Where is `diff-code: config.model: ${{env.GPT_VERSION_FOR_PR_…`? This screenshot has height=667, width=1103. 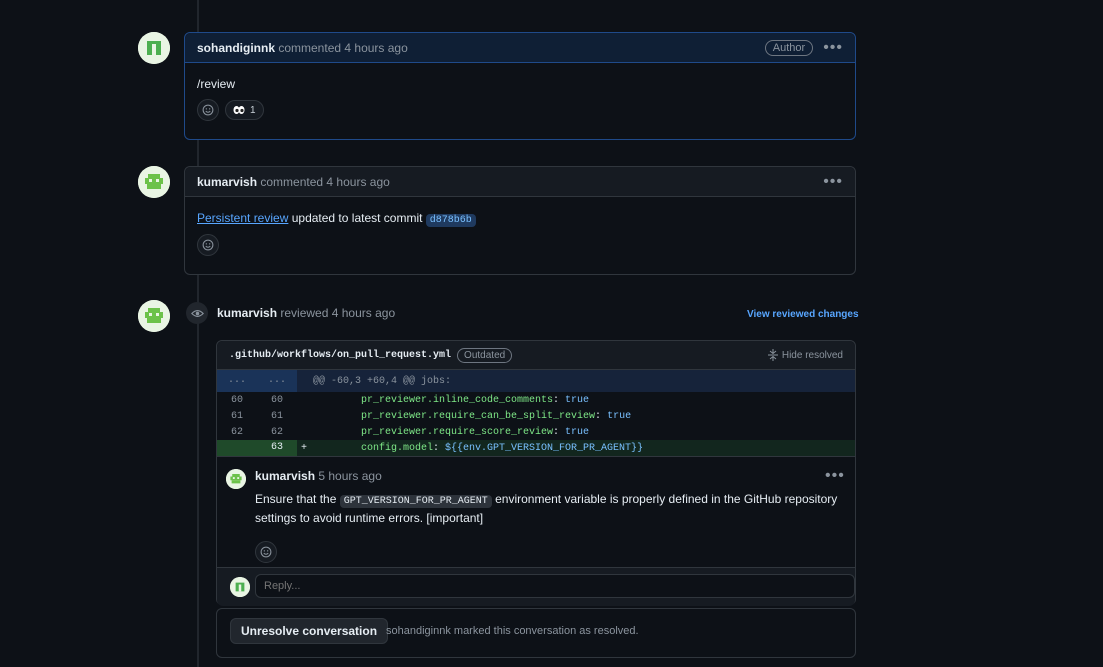 diff-code: config.model: ${{env.GPT_VERSION_FOR_PR_… is located at coordinates (477, 448).